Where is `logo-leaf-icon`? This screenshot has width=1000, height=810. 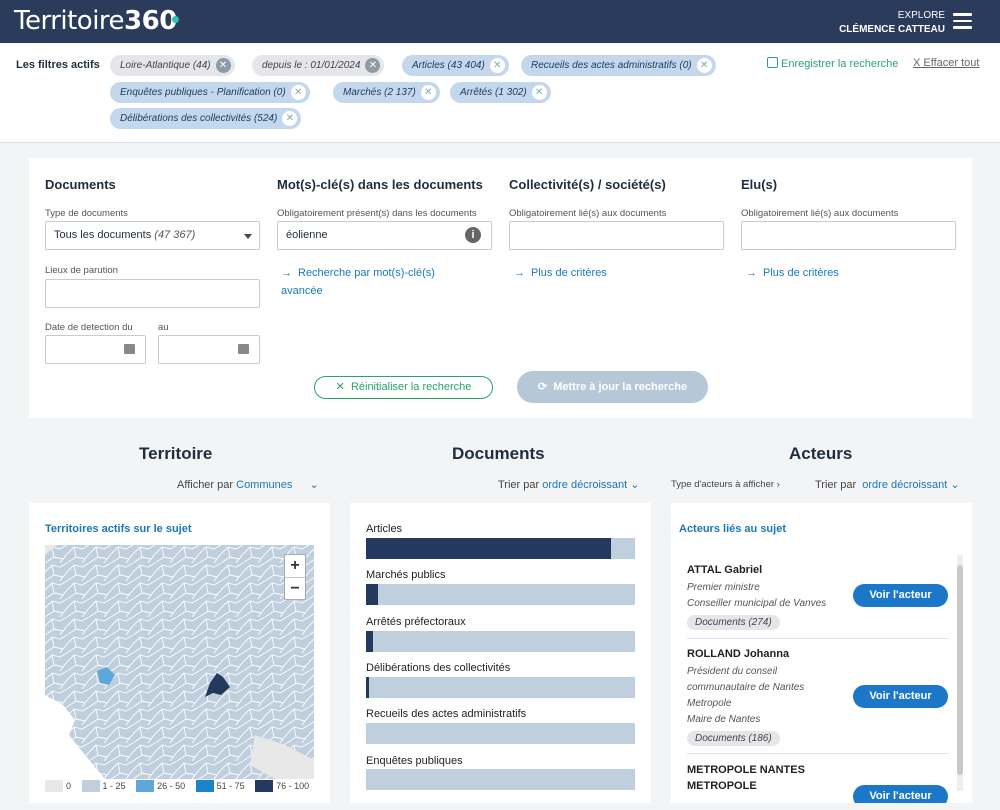
logo-leaf-icon is located at coordinates (175, 19).